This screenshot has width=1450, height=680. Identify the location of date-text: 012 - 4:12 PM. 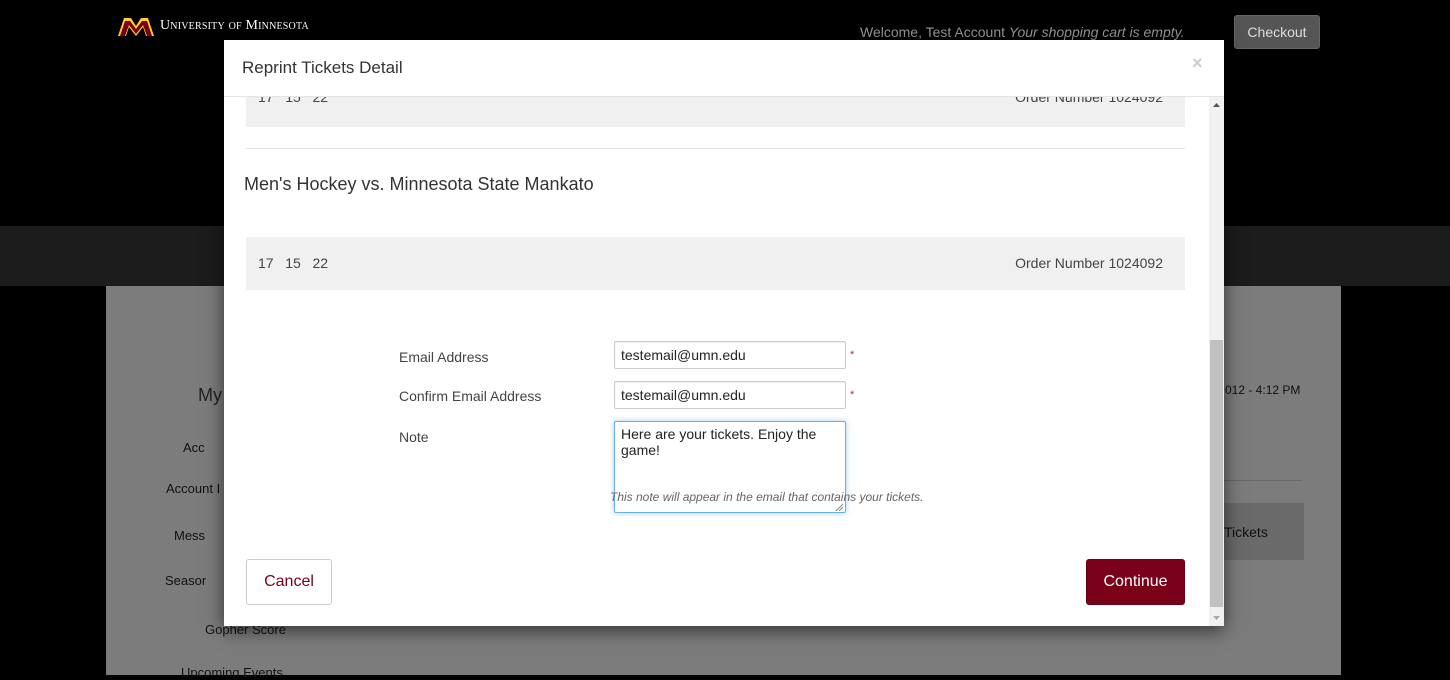
(1263, 390).